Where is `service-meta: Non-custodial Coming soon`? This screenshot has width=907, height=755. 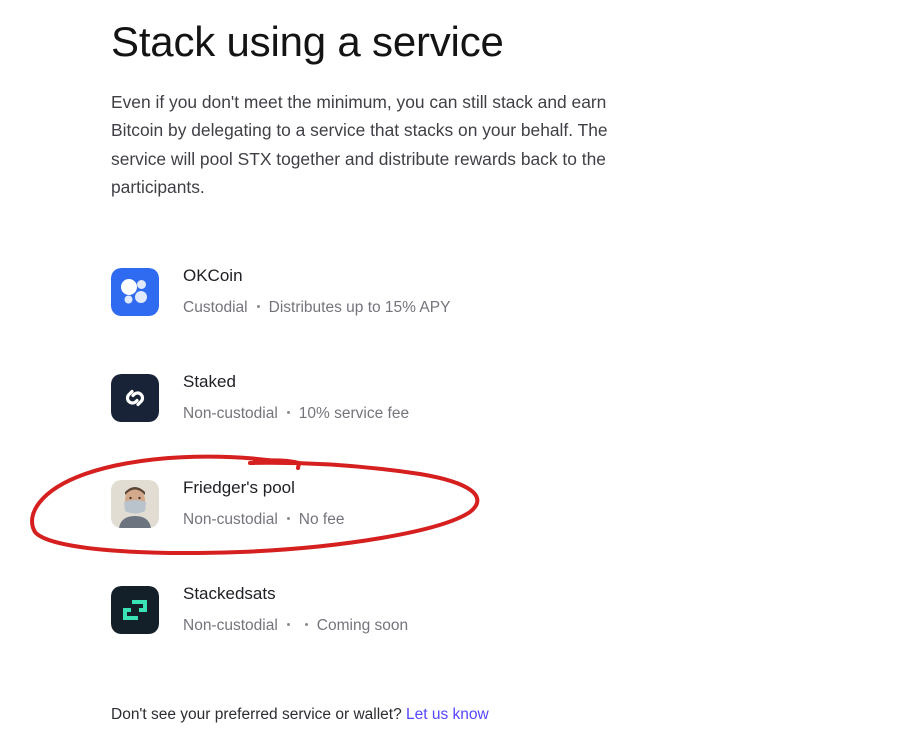
service-meta: Non-custodial Coming soon is located at coordinates (295, 626).